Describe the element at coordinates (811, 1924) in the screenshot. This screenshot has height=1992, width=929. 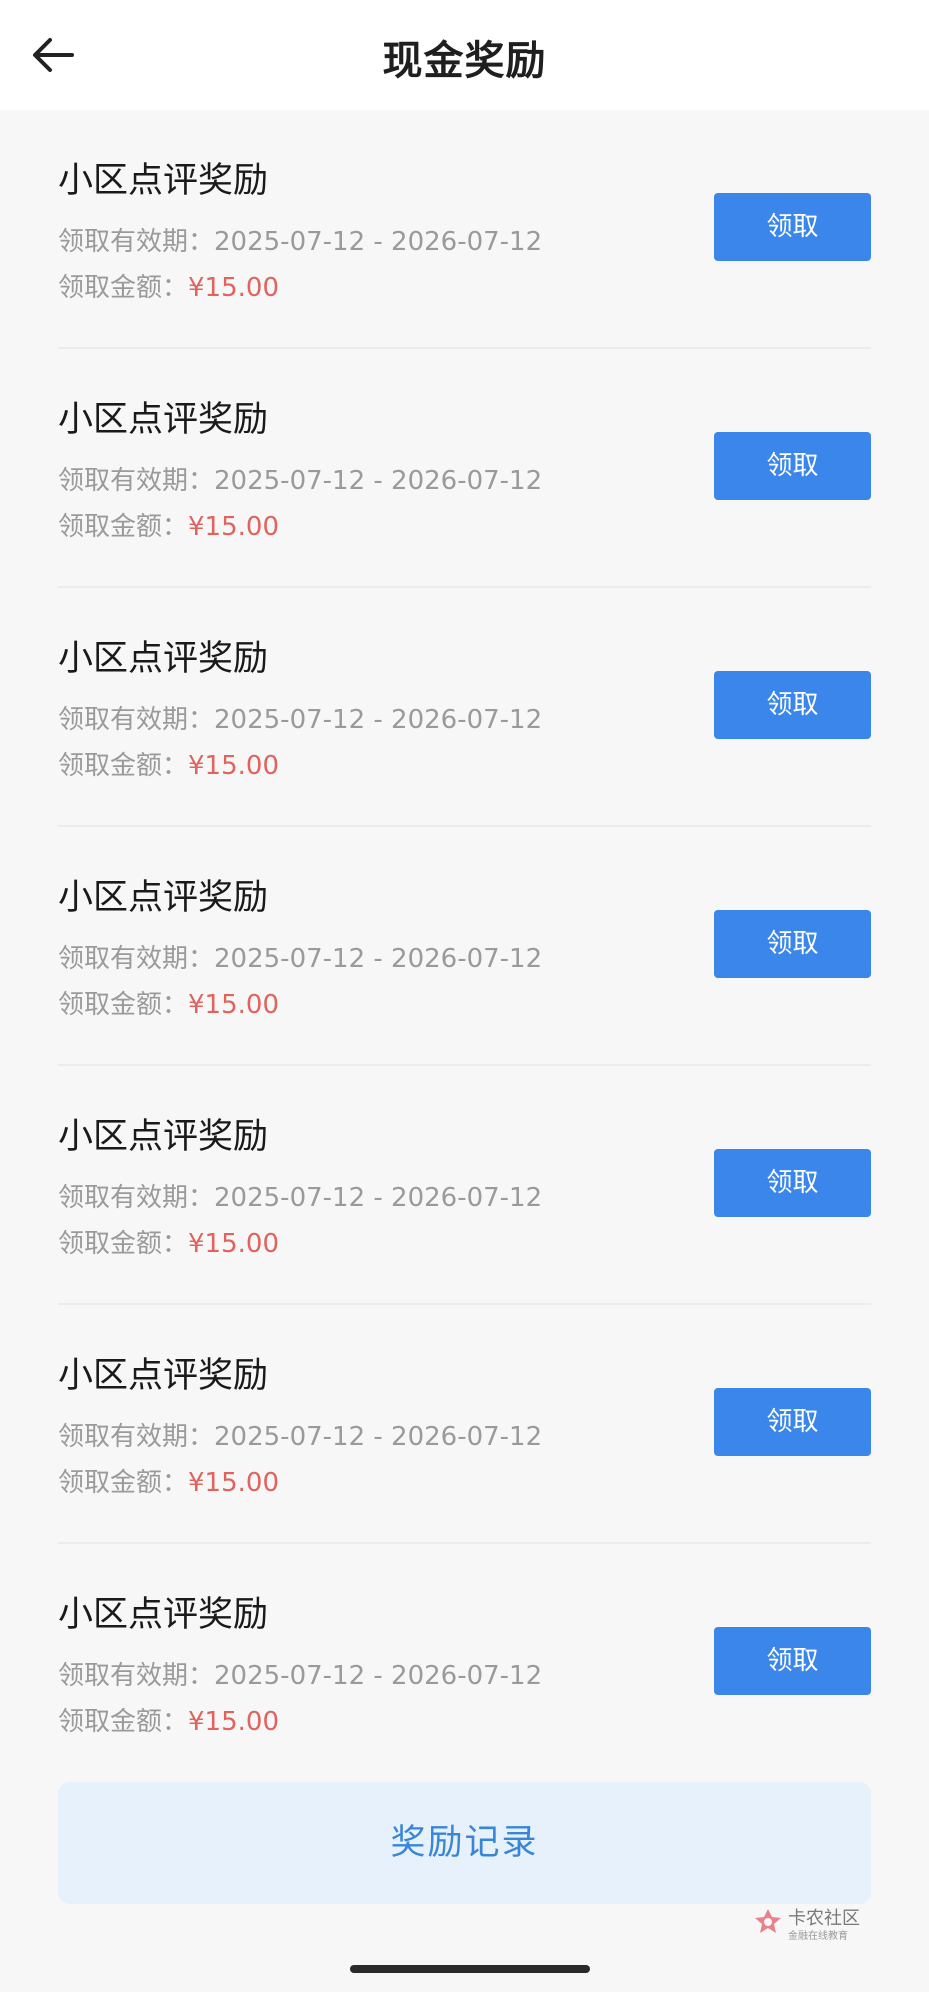
I see `watermark: 卡农社区 金融在线教育` at that location.